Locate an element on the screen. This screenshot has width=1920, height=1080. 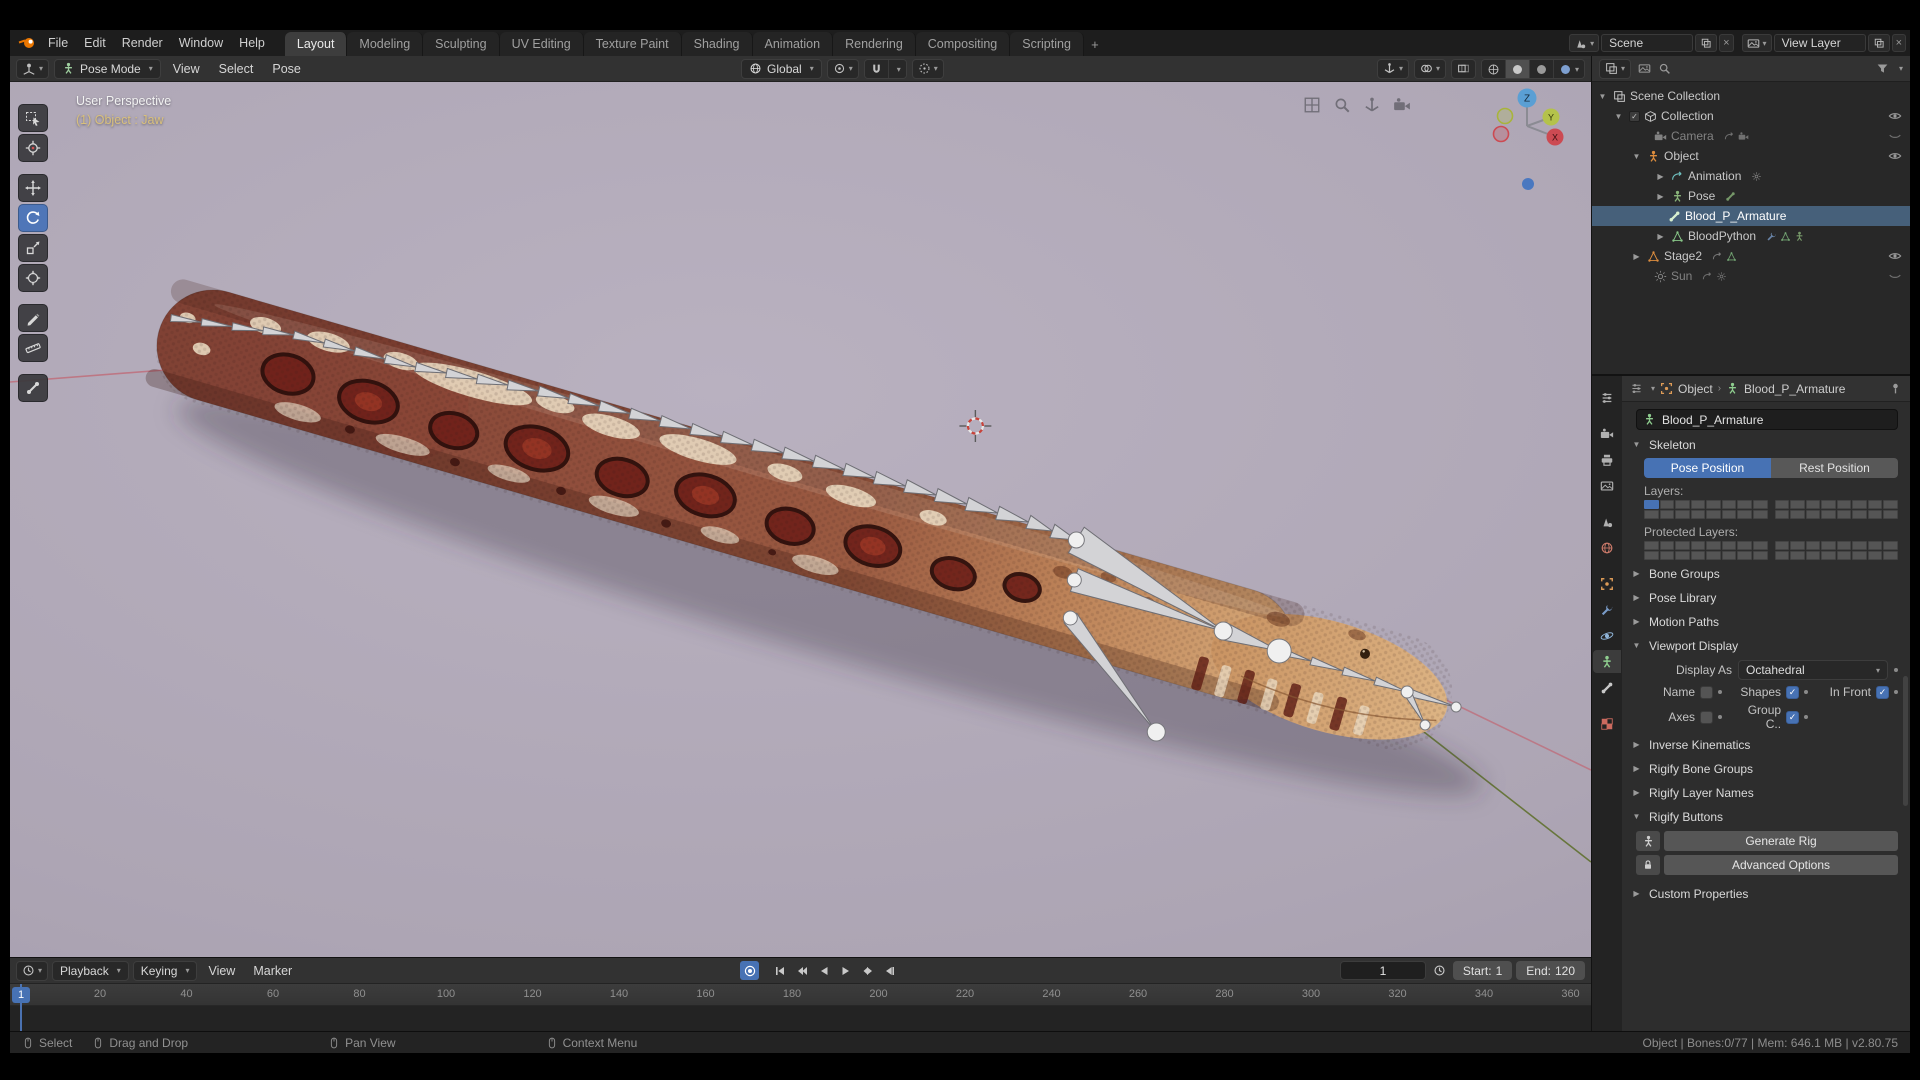
new-scene-button is located at coordinates (1706, 43).